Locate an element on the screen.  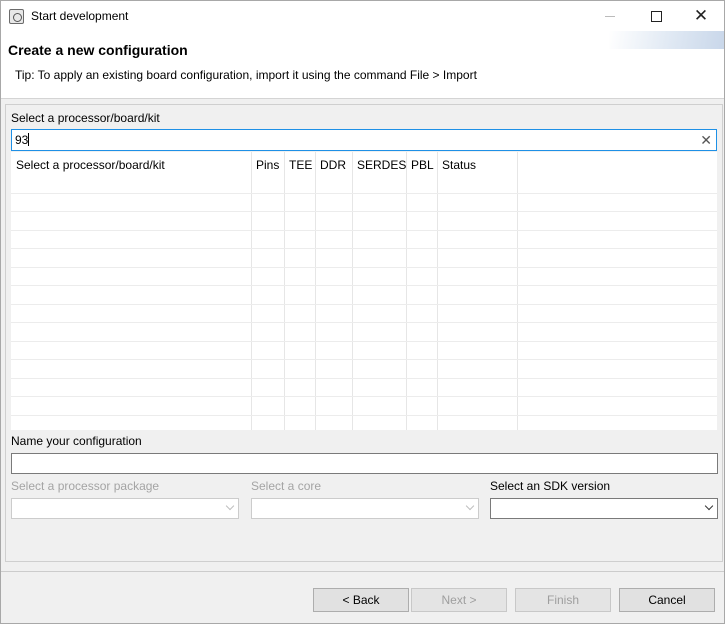
minimize-button is located at coordinates (610, 16).